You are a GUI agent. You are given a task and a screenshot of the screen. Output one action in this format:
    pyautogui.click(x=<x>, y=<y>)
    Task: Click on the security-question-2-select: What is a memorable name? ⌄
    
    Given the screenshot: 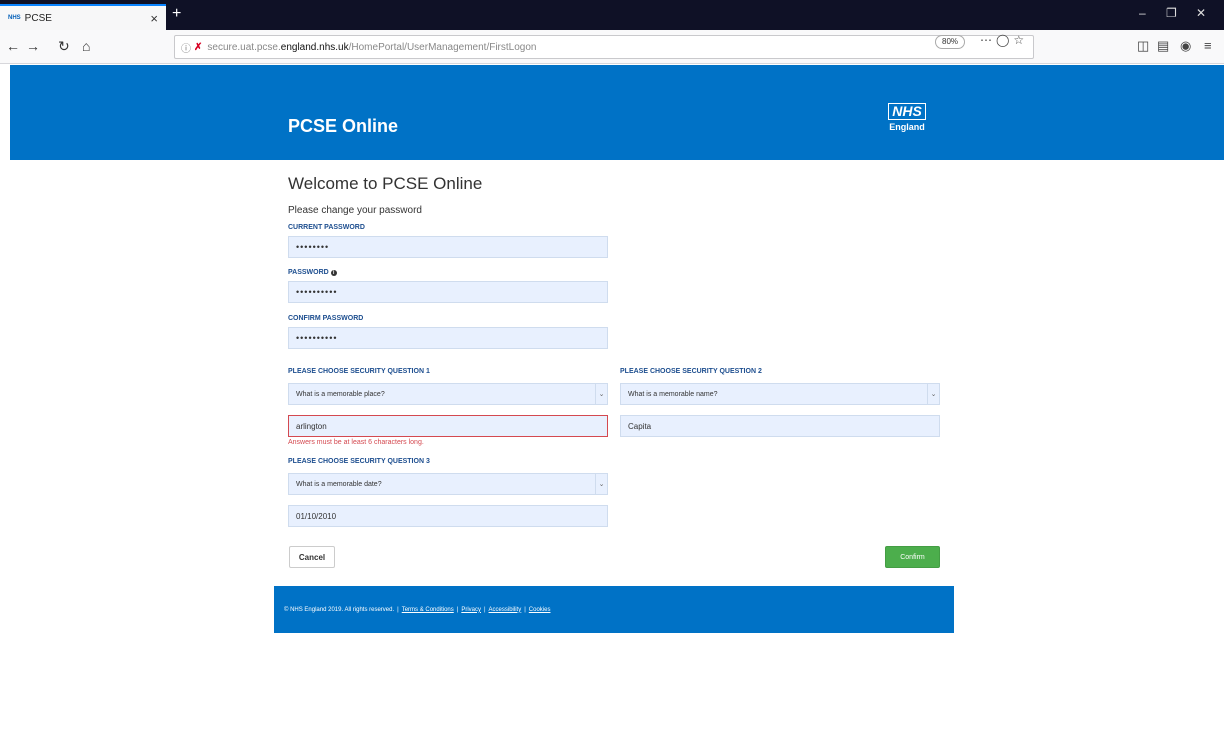 What is the action you would take?
    pyautogui.click(x=780, y=394)
    